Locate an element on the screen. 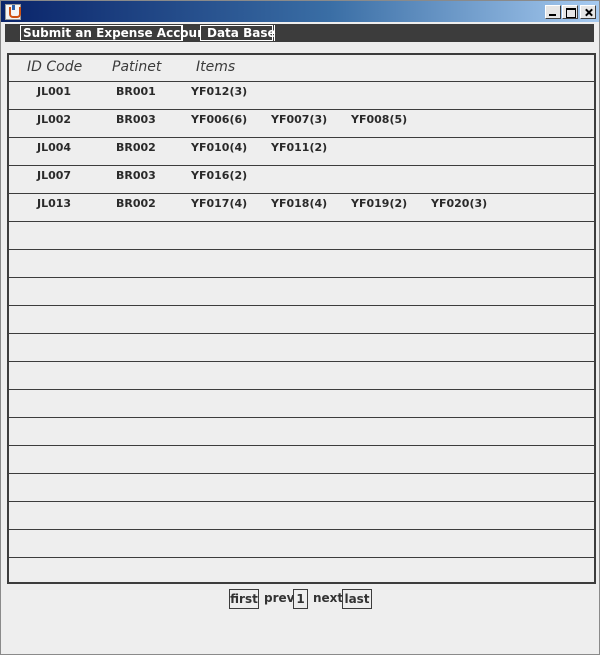 The width and height of the screenshot is (600, 655). cell-id-code: JL013 is located at coordinates (54, 203).